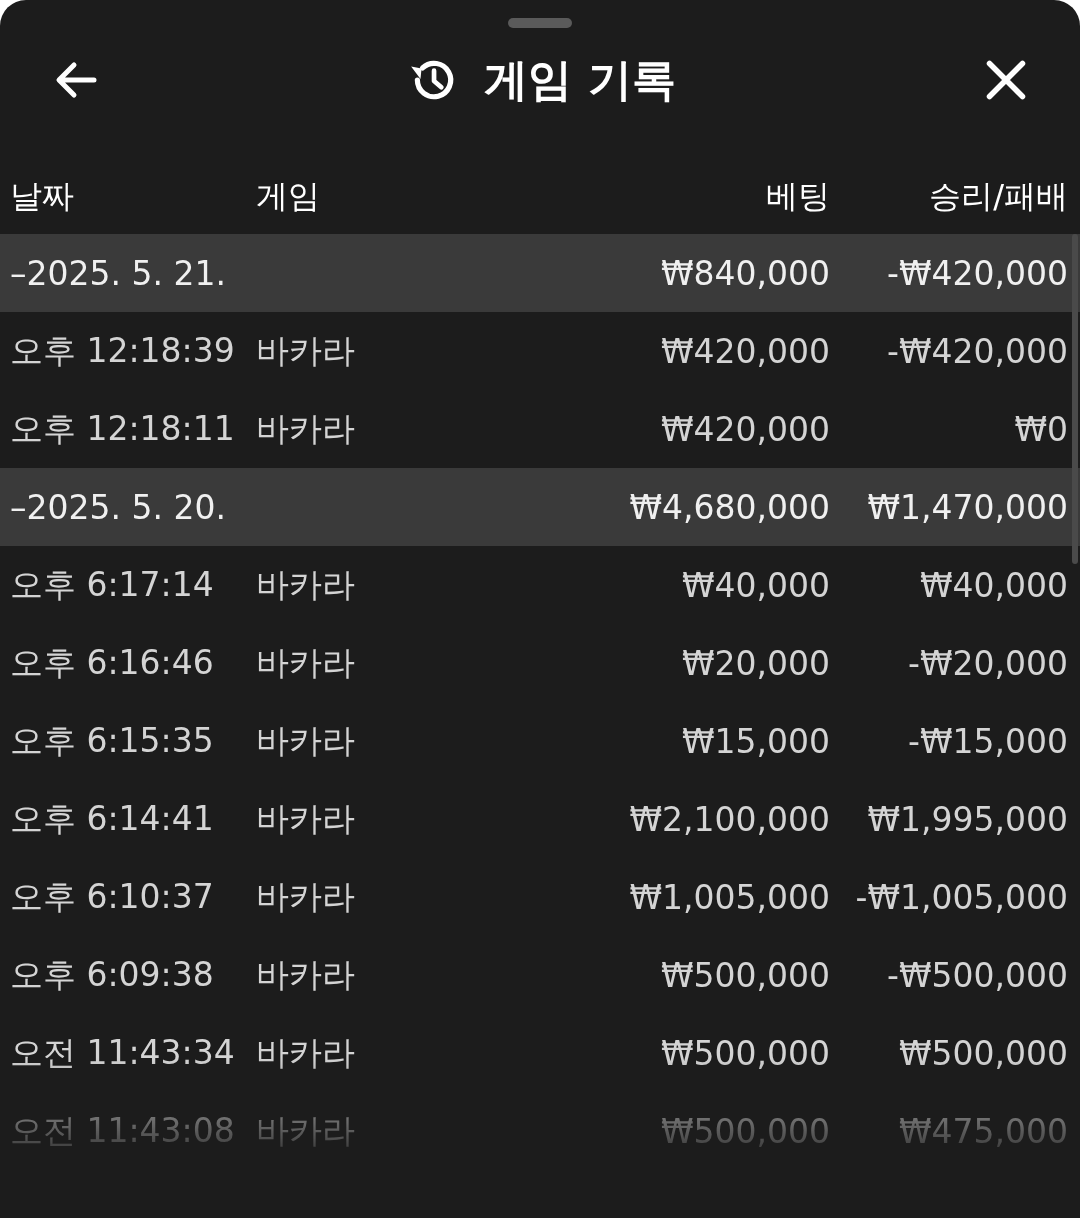  Describe the element at coordinates (123, 350) in the screenshot. I see `time-cell-text: 오후 12:18:39` at that location.